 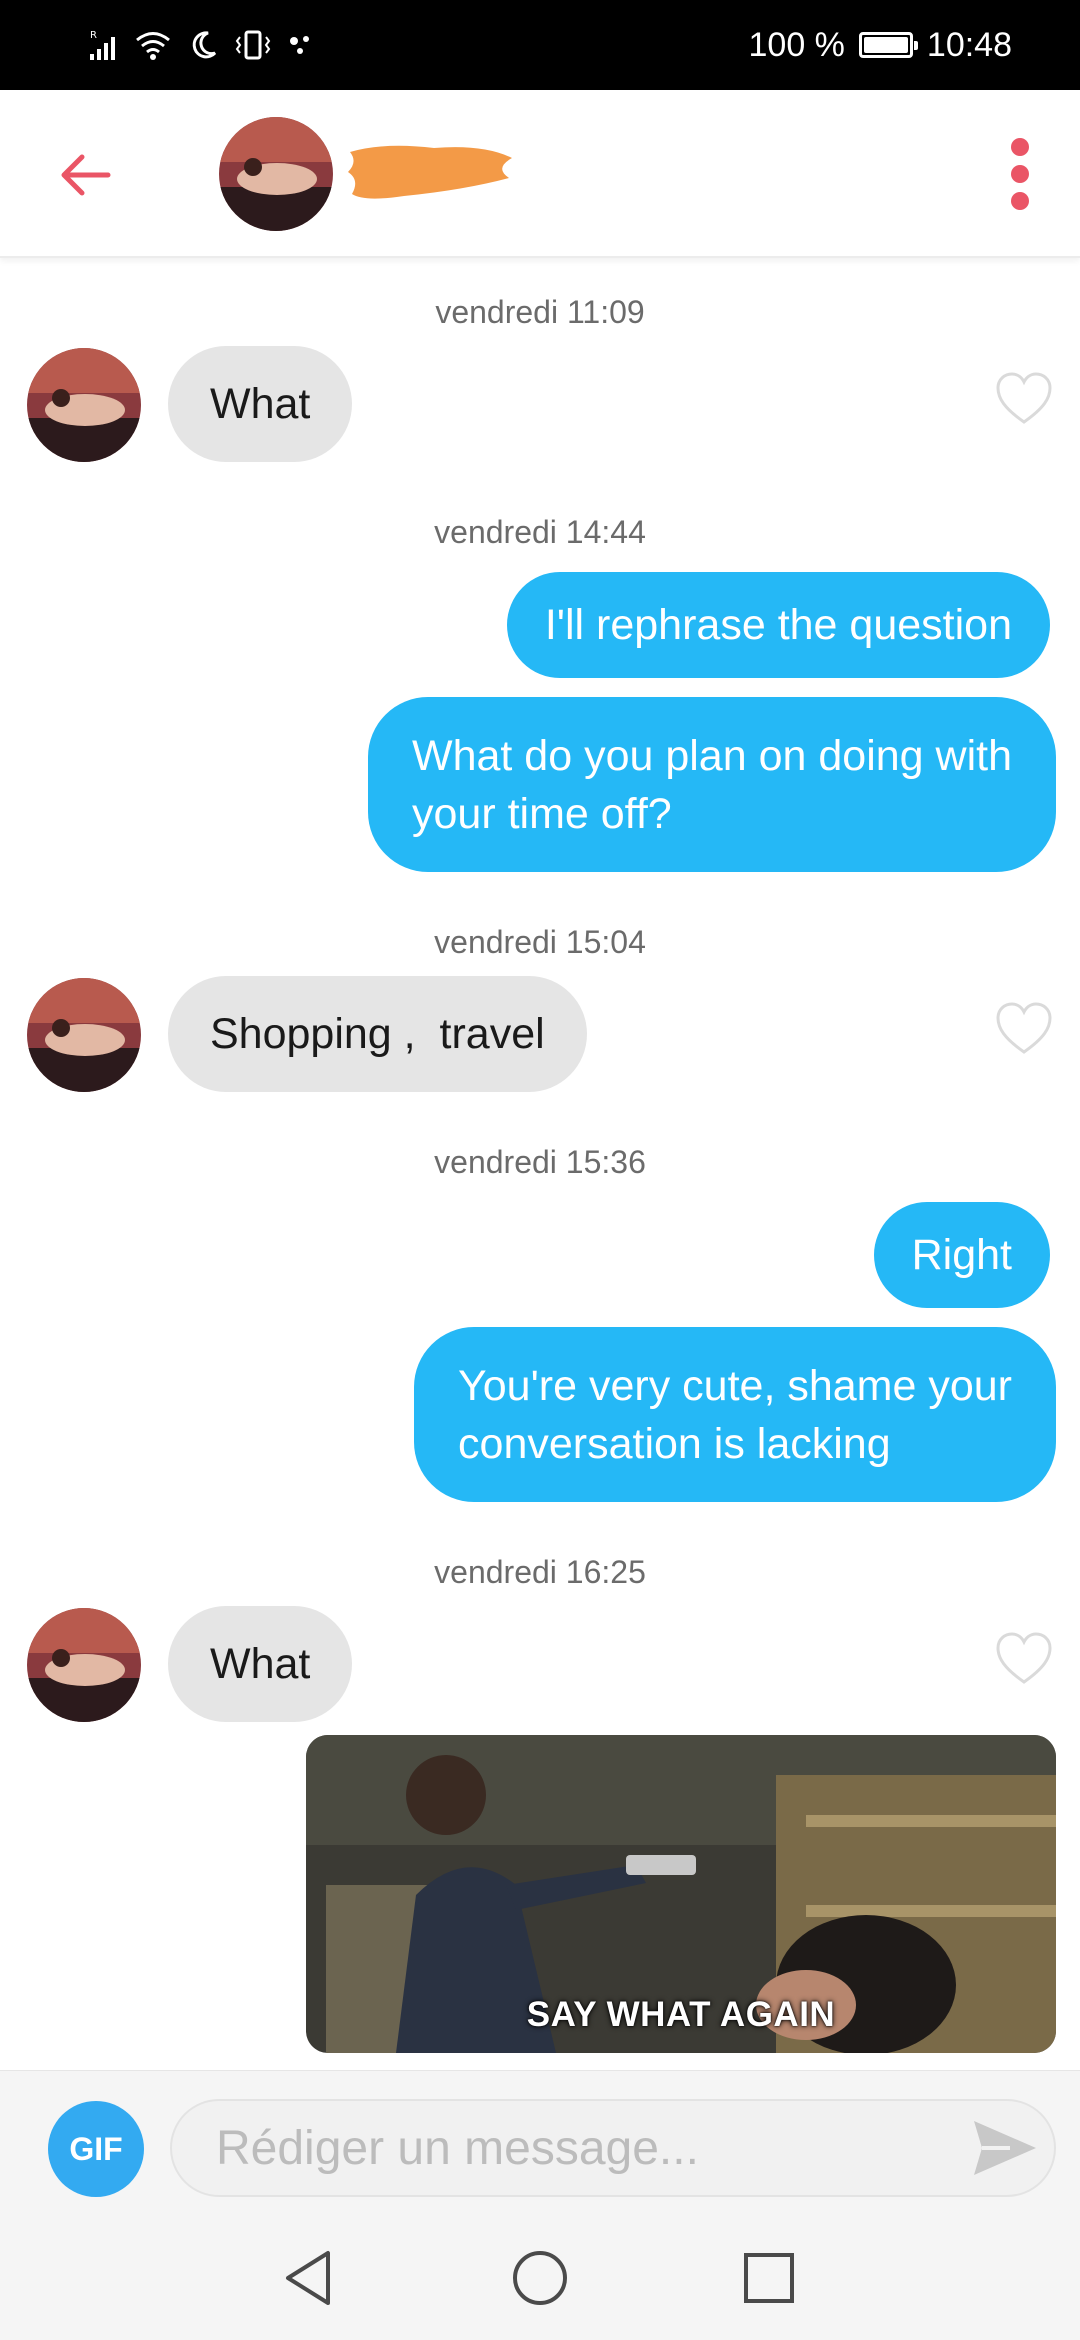 I want to click on gif-caption: SAY WHAT AGAIN, so click(x=681, y=2014).